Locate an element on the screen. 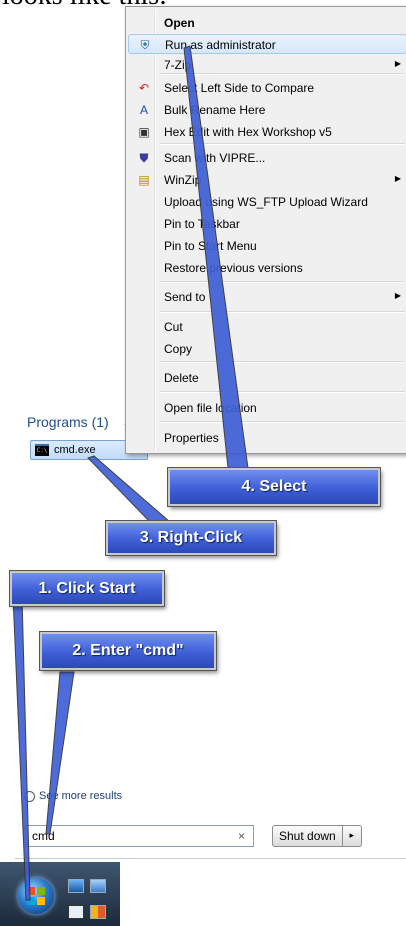 The width and height of the screenshot is (406, 926). pointer-step2 is located at coordinates (60, 753).